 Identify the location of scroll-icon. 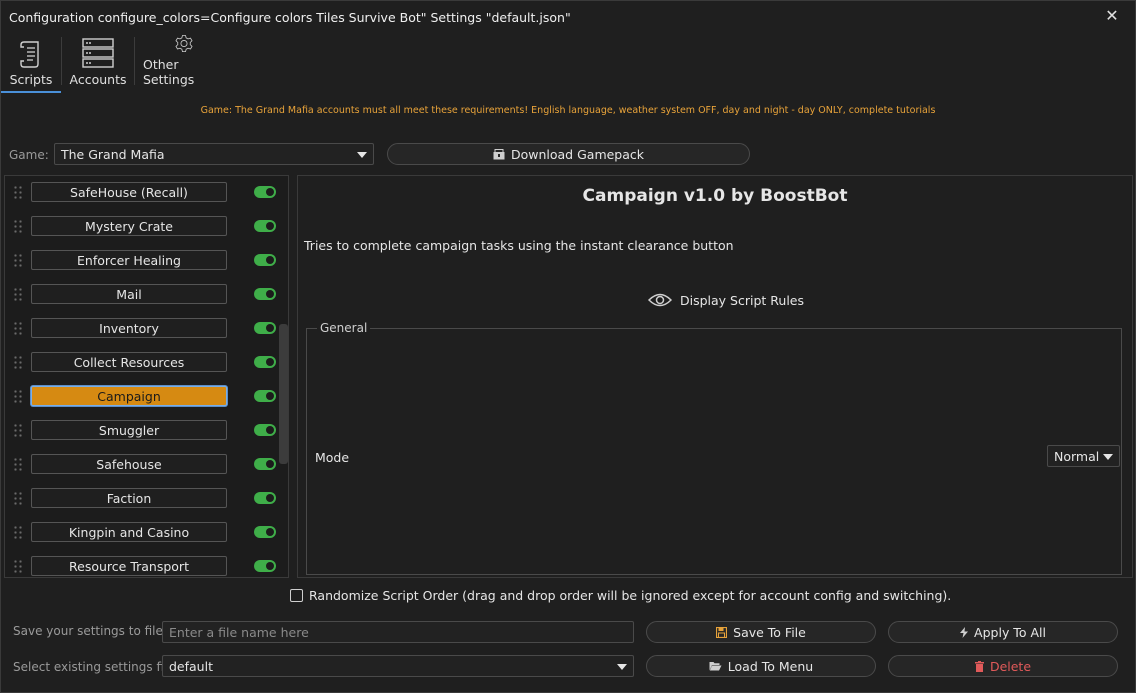
(29, 54).